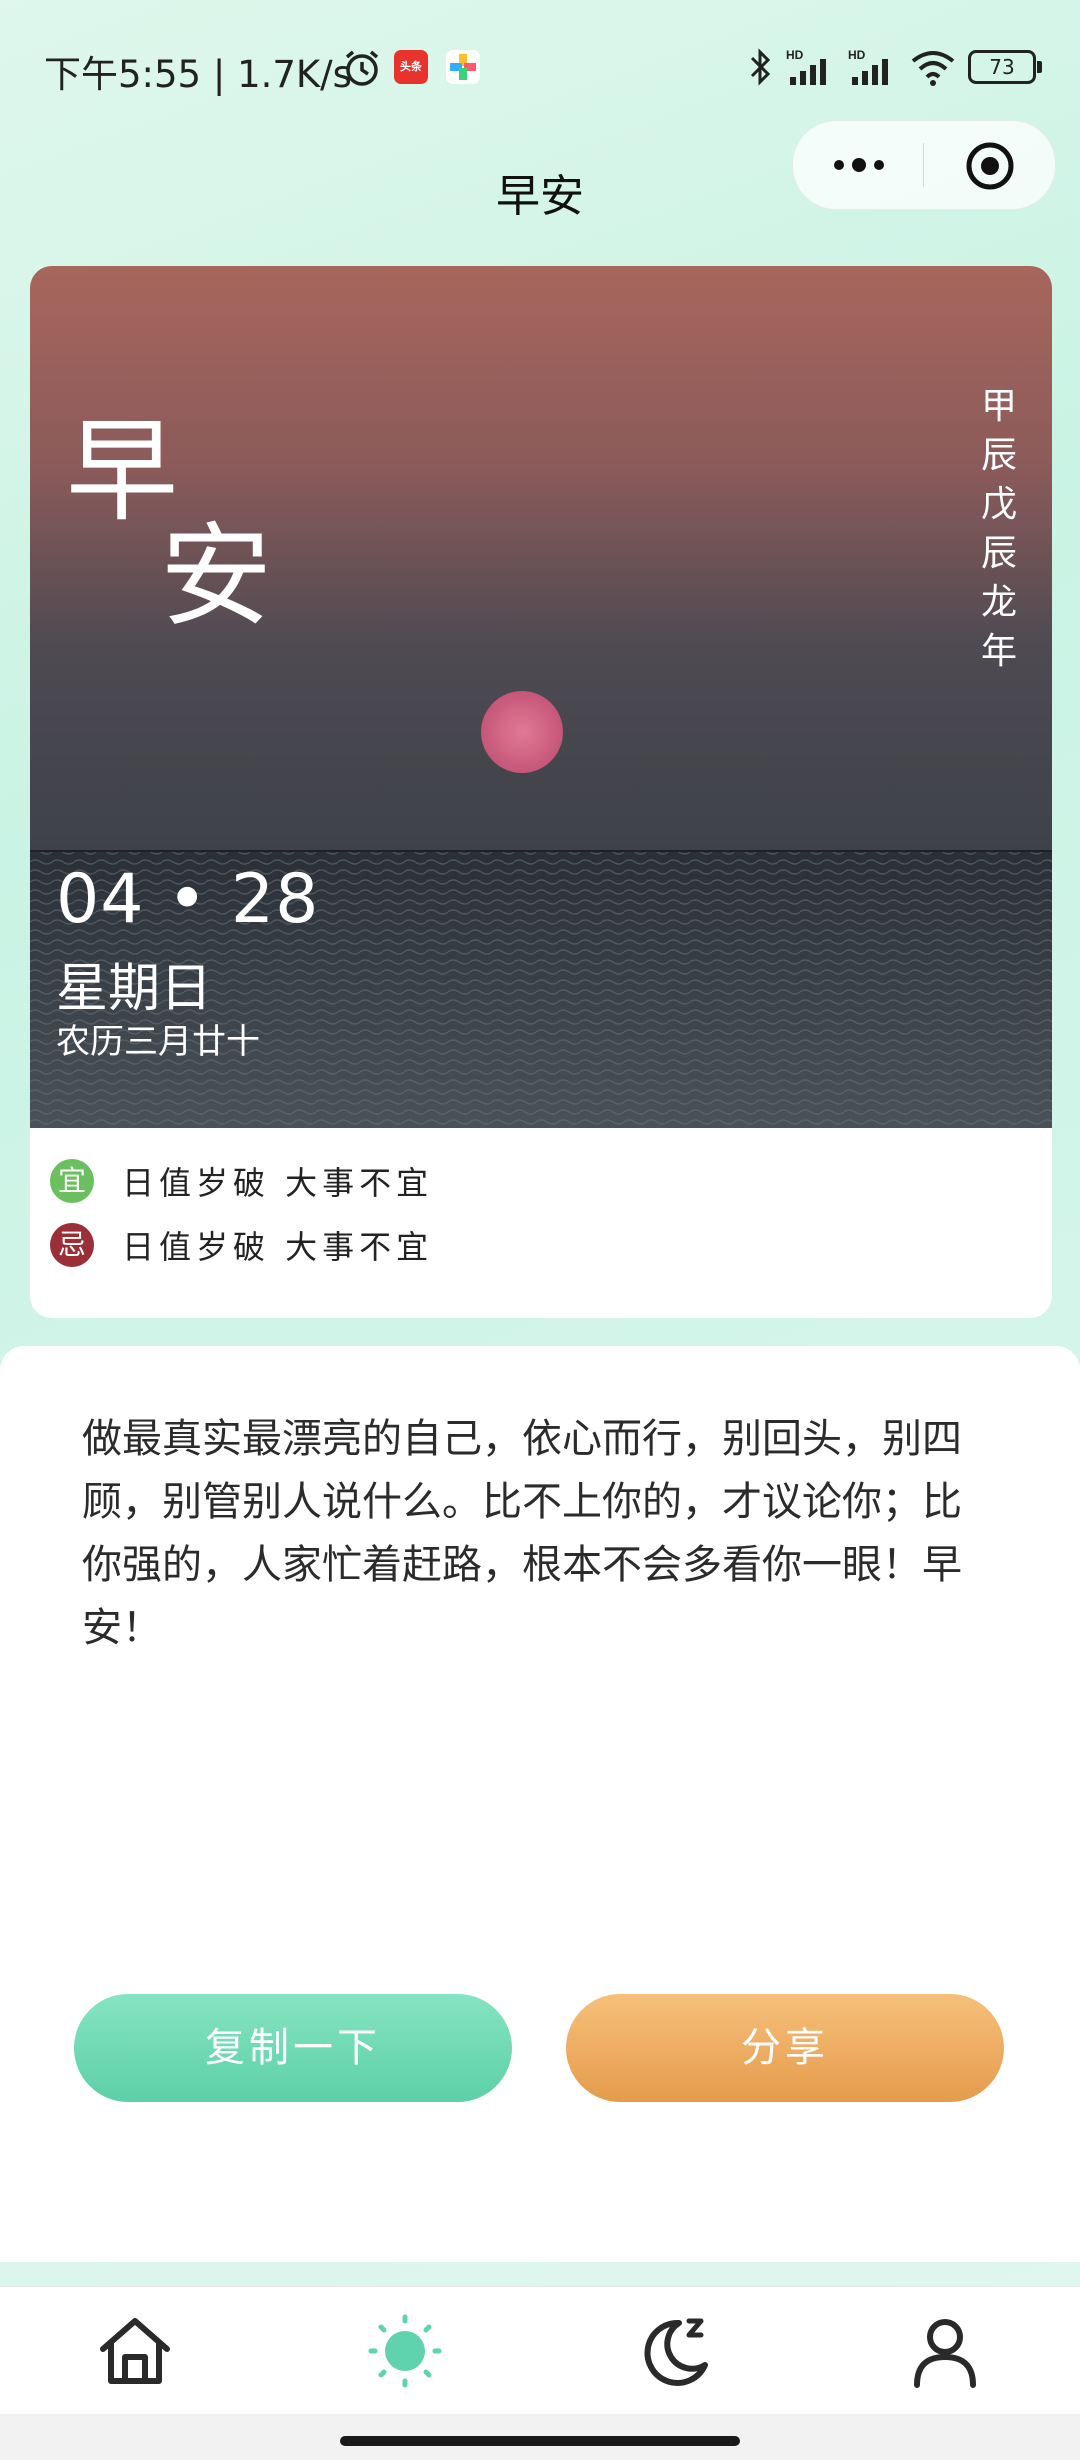 Image resolution: width=1080 pixels, height=2460 pixels. I want to click on status-icons: HD HD 73, so click(895, 67).